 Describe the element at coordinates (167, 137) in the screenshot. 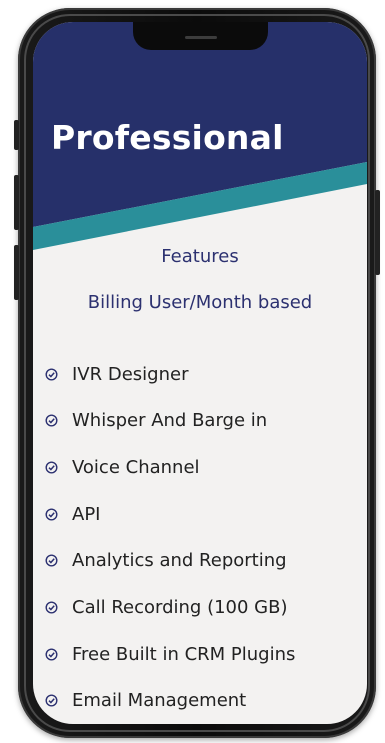

I see `plan-title: Professional` at that location.